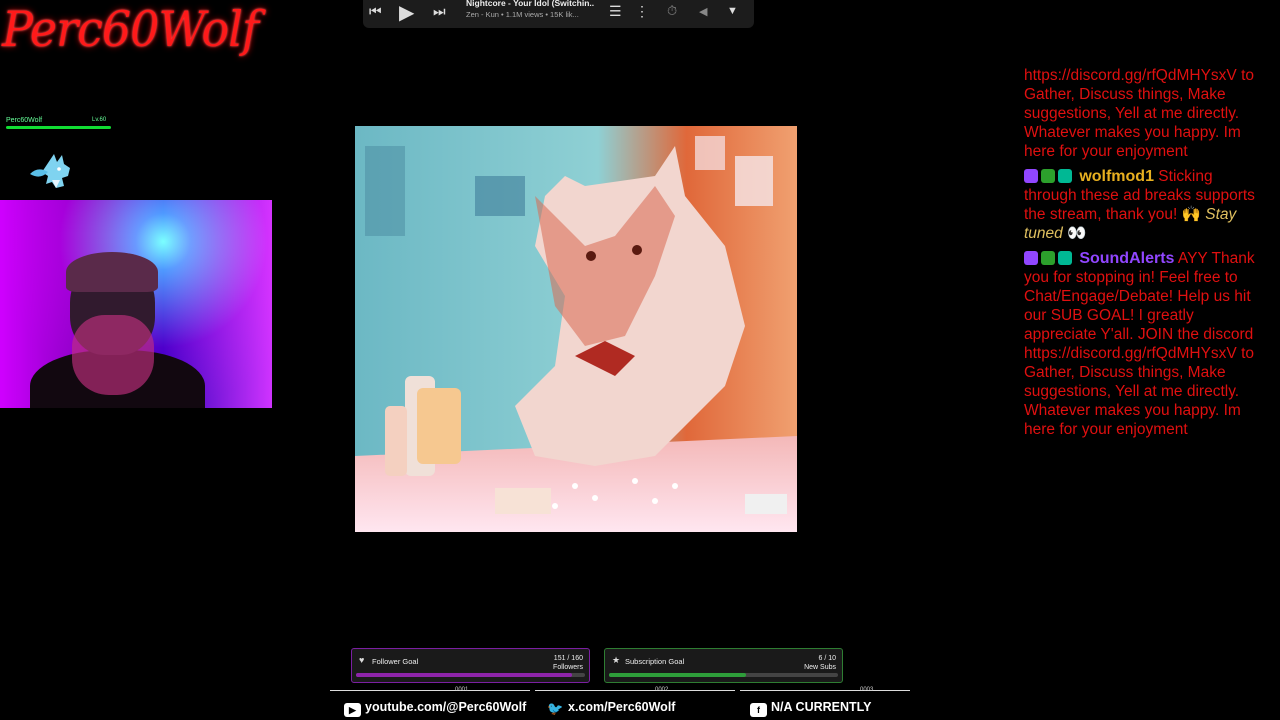  I want to click on fox-mascot-icon, so click(50, 171).